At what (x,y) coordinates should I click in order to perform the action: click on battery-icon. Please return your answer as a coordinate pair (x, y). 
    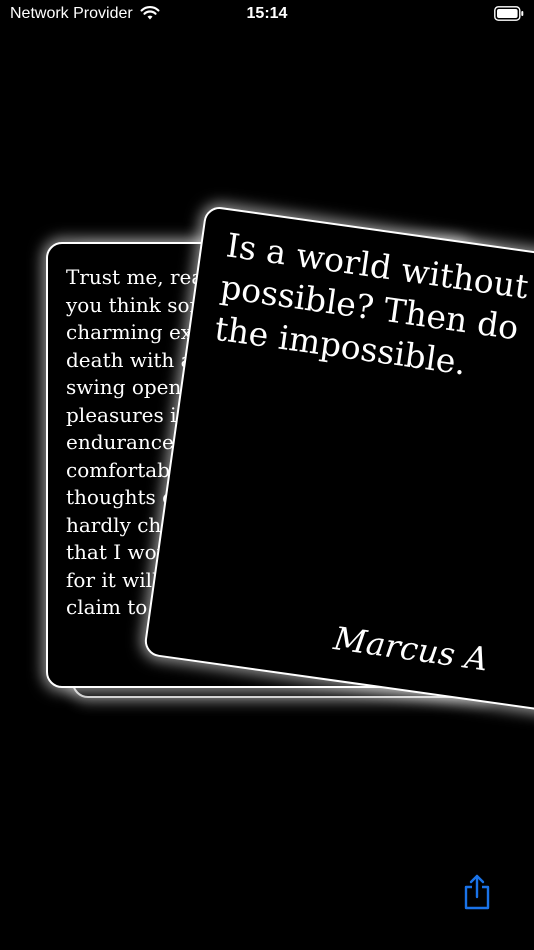
    Looking at the image, I should click on (509, 13).